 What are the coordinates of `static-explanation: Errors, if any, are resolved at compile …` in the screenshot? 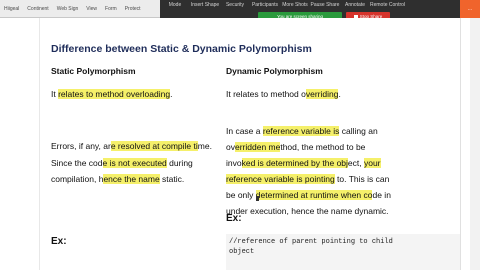 It's located at (131, 163).